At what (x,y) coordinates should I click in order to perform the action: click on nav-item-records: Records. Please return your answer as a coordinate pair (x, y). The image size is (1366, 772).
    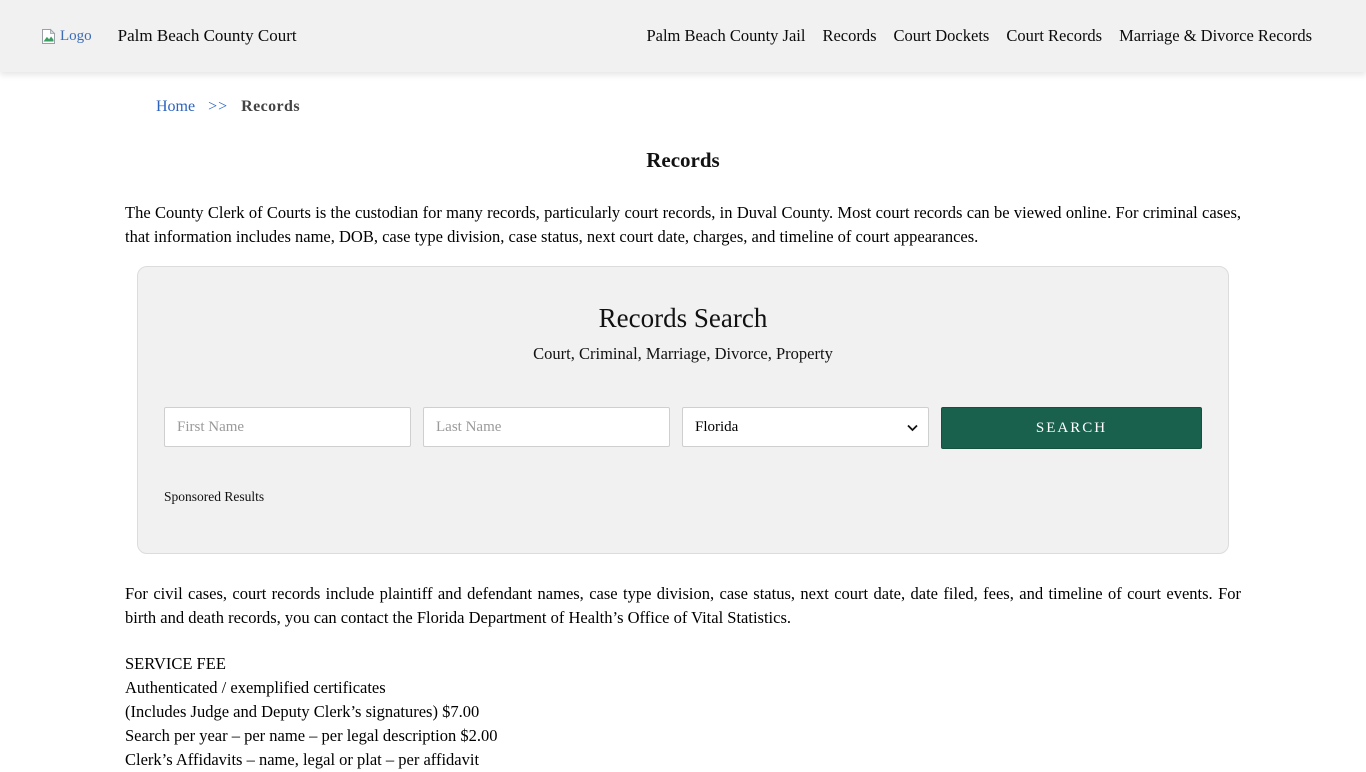
    Looking at the image, I should click on (849, 36).